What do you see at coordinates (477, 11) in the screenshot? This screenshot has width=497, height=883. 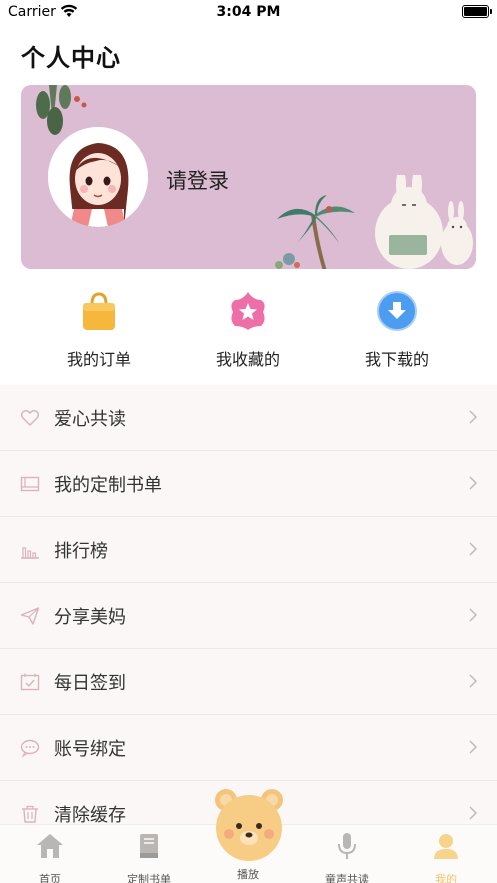 I see `battery-icon` at bounding box center [477, 11].